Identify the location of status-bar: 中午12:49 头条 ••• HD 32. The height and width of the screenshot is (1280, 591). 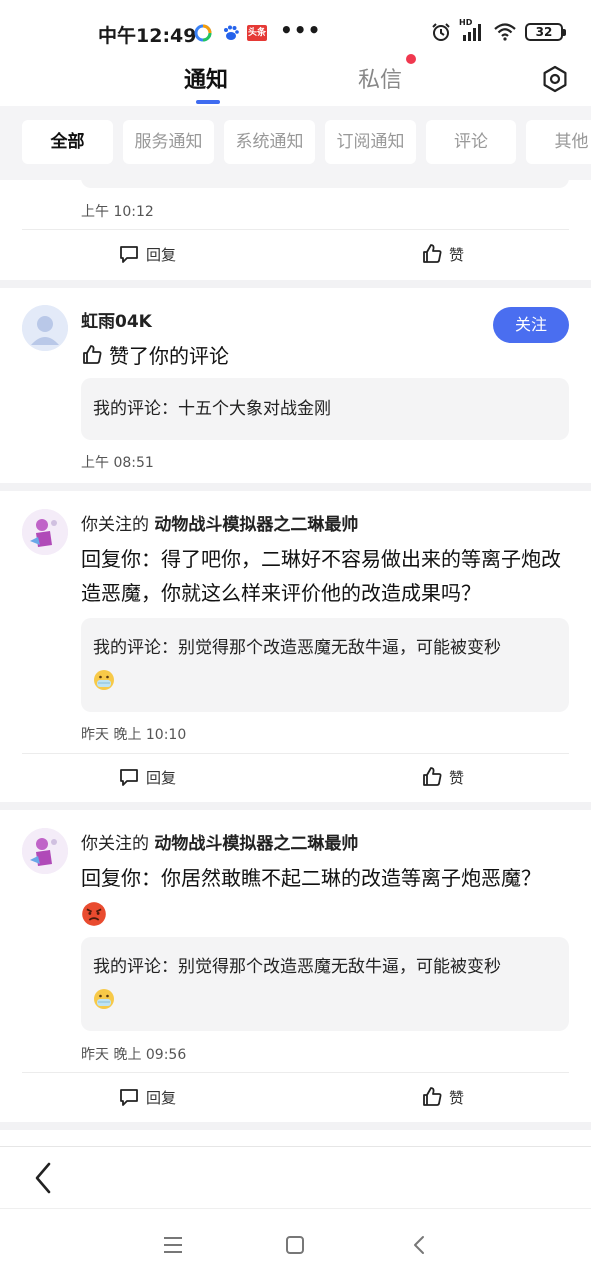
(295, 31).